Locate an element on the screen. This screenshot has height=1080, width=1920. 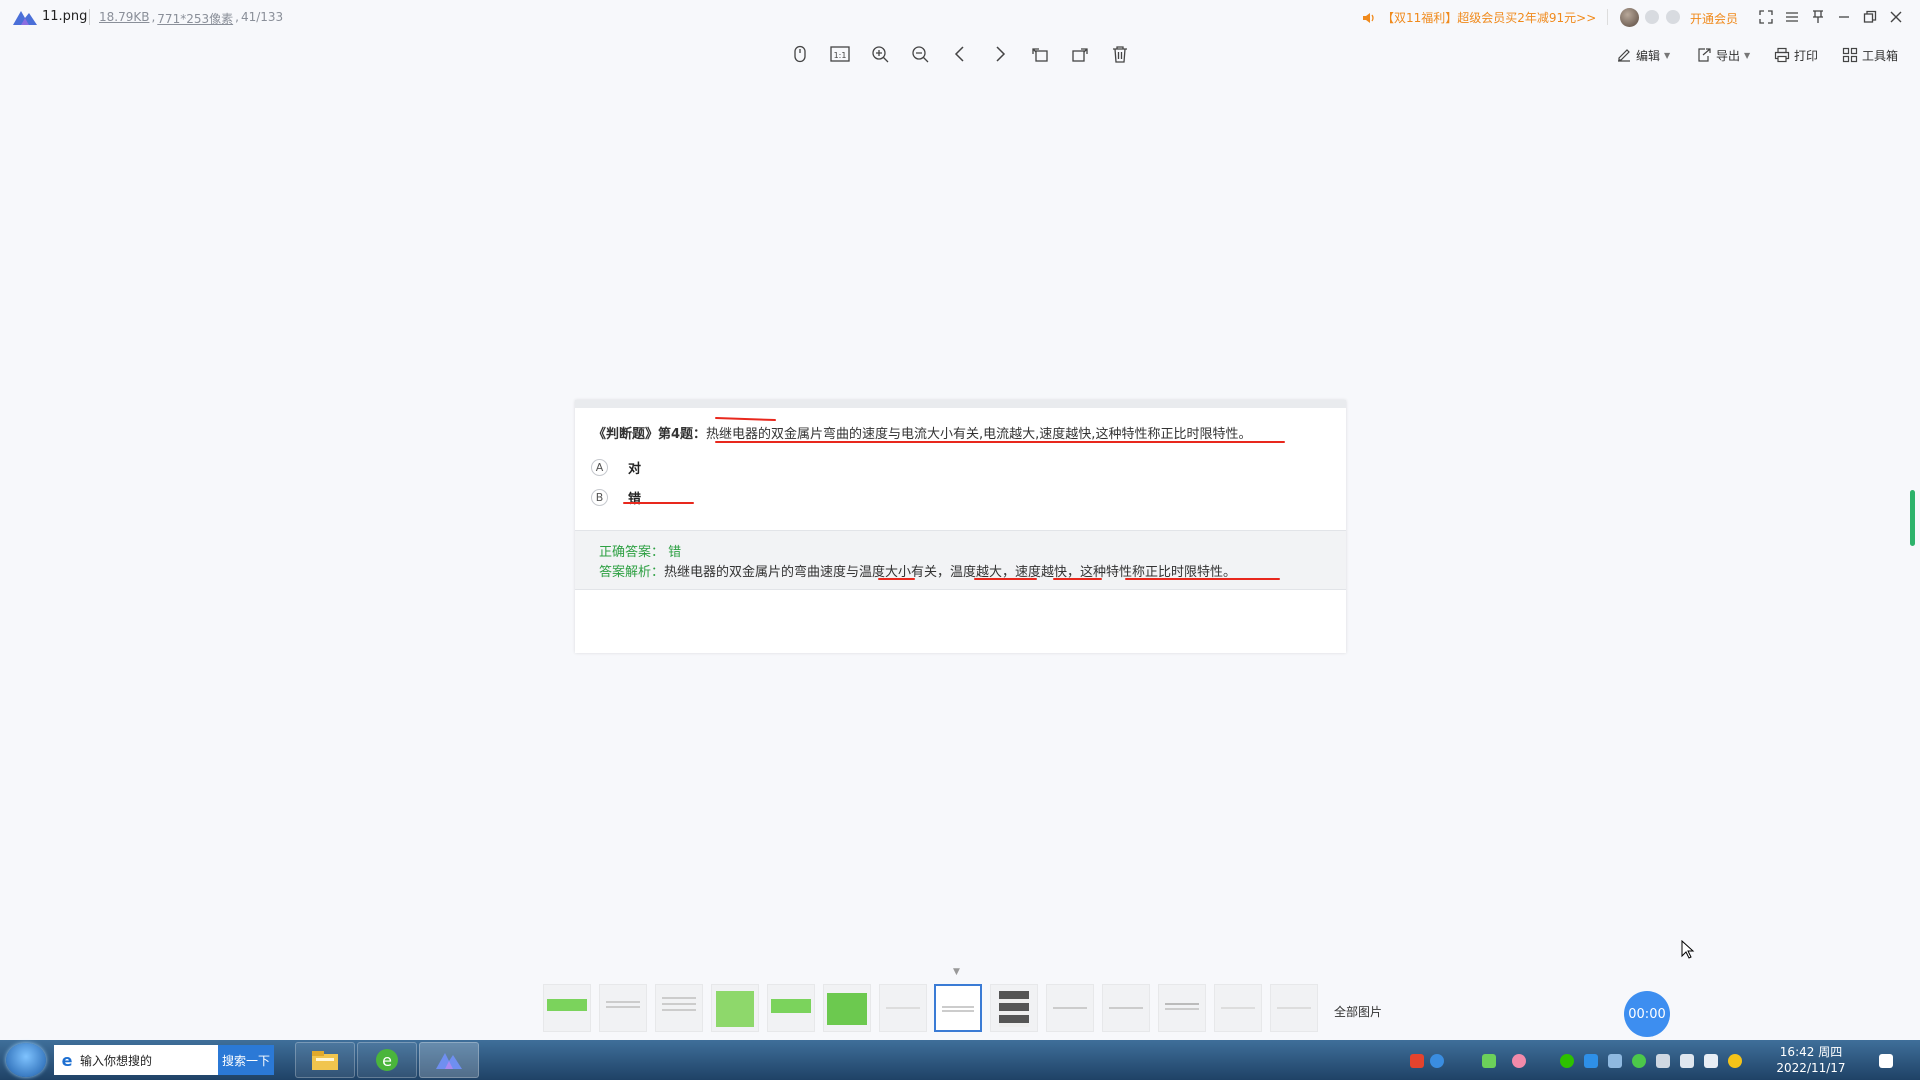
collapse-icon: ▼ is located at coordinates (956, 972).